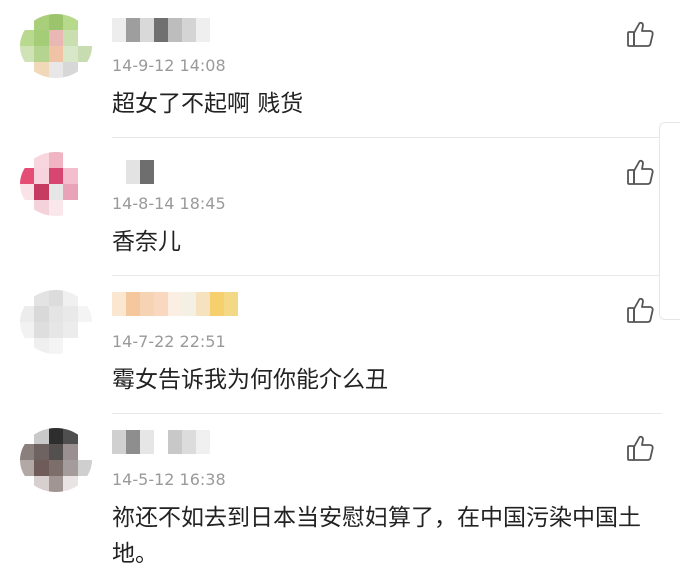 The height and width of the screenshot is (580, 680). I want to click on comment-timestamp: 14-5-12 16:38, so click(169, 479).